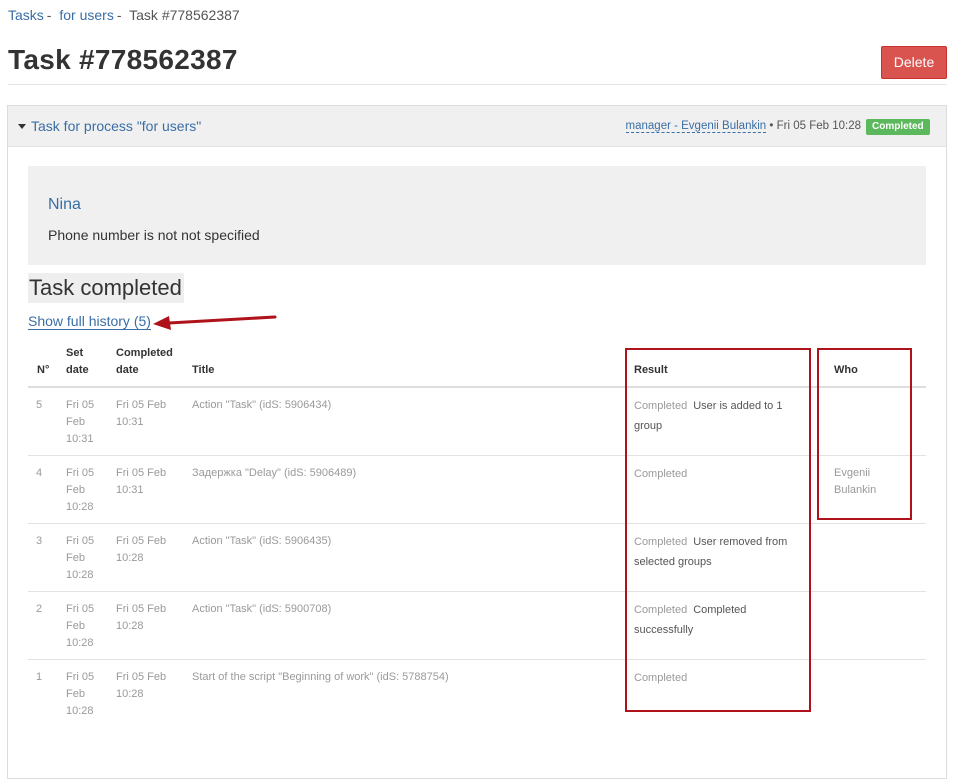 Image resolution: width=957 pixels, height=784 pixels. What do you see at coordinates (86, 15) in the screenshot?
I see `breadcrumb-link-for-users: for users` at bounding box center [86, 15].